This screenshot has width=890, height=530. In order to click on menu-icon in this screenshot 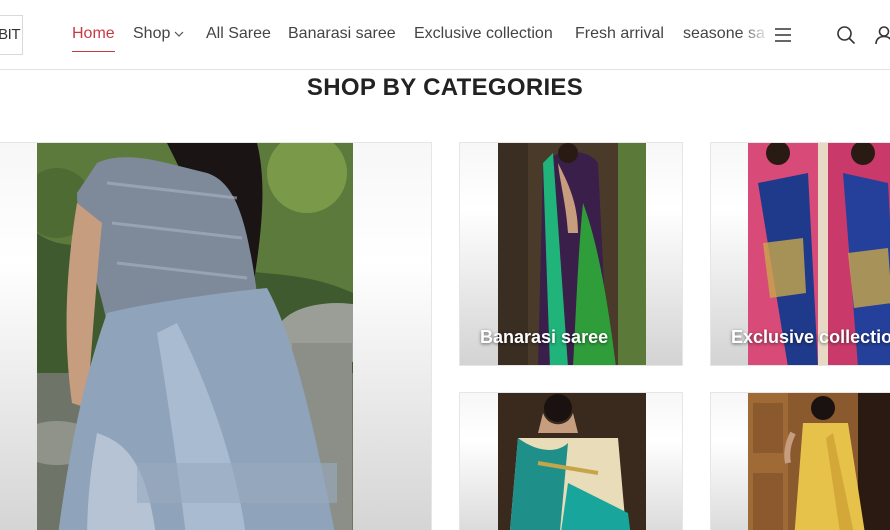, I will do `click(783, 35)`.